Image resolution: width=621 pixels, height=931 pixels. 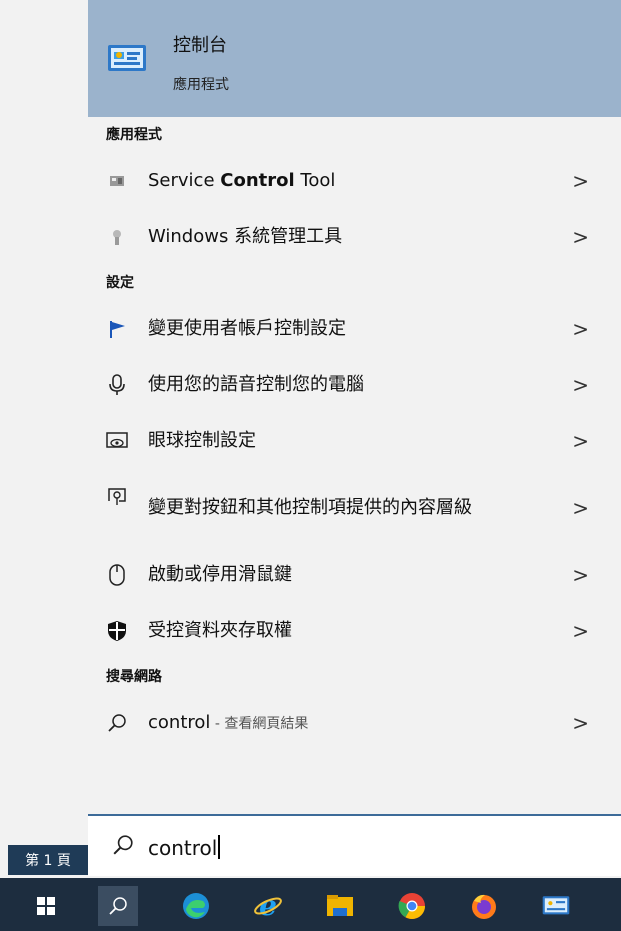 What do you see at coordinates (354, 329) in the screenshot?
I see `result-uac-settings: 變更使用者帳戶控制設定 >` at bounding box center [354, 329].